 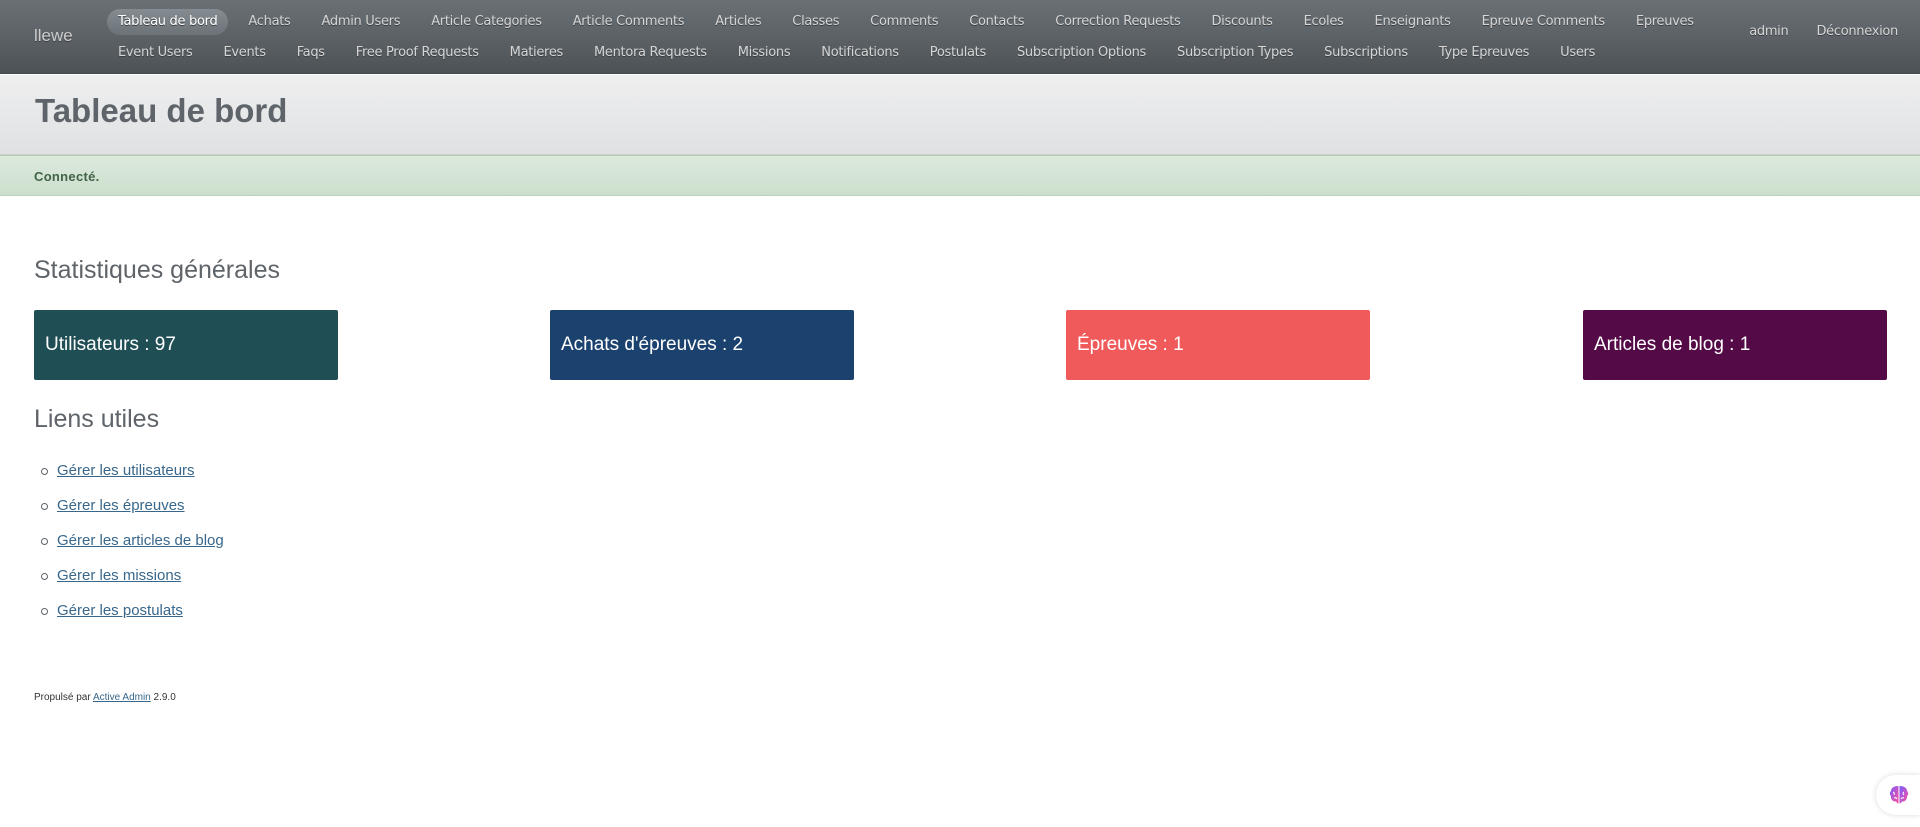 I want to click on link-manage-postulats: Gérer les postulats, so click(x=120, y=610).